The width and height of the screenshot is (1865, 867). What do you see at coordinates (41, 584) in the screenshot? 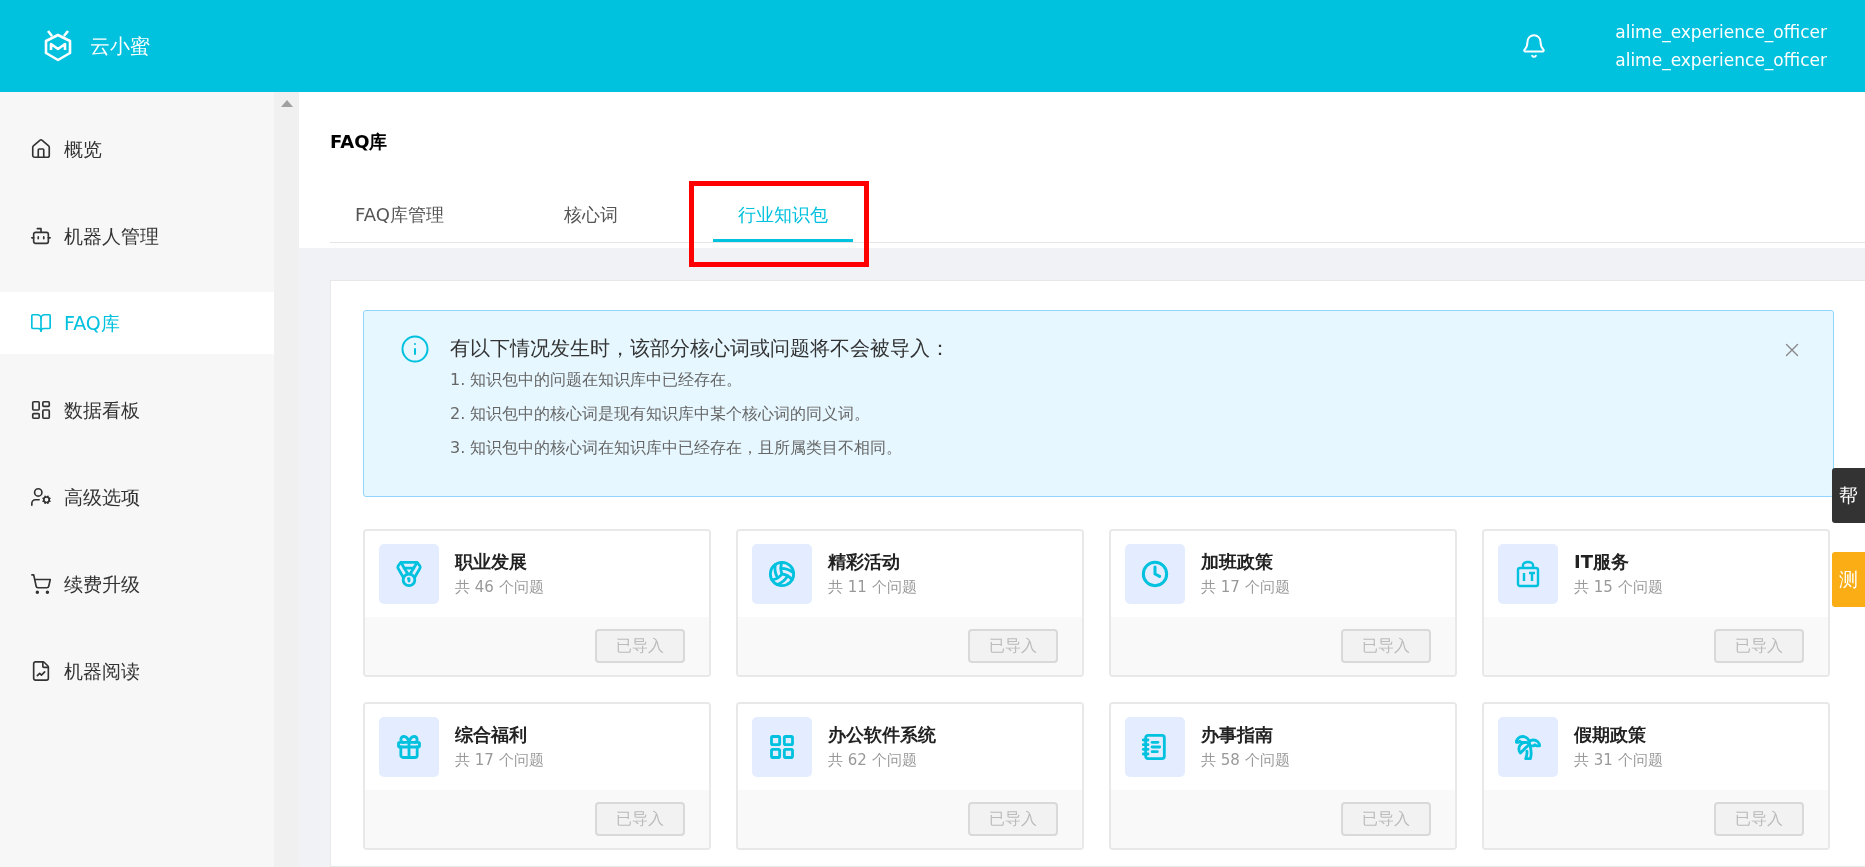
I see `cart-icon` at bounding box center [41, 584].